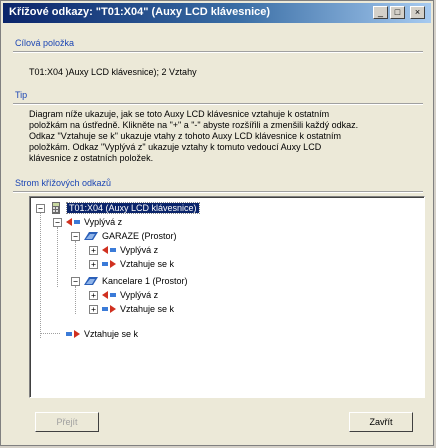 The image size is (436, 448). What do you see at coordinates (91, 158) in the screenshot?
I see `tip-line: klávesnice z ostatních položek.` at bounding box center [91, 158].